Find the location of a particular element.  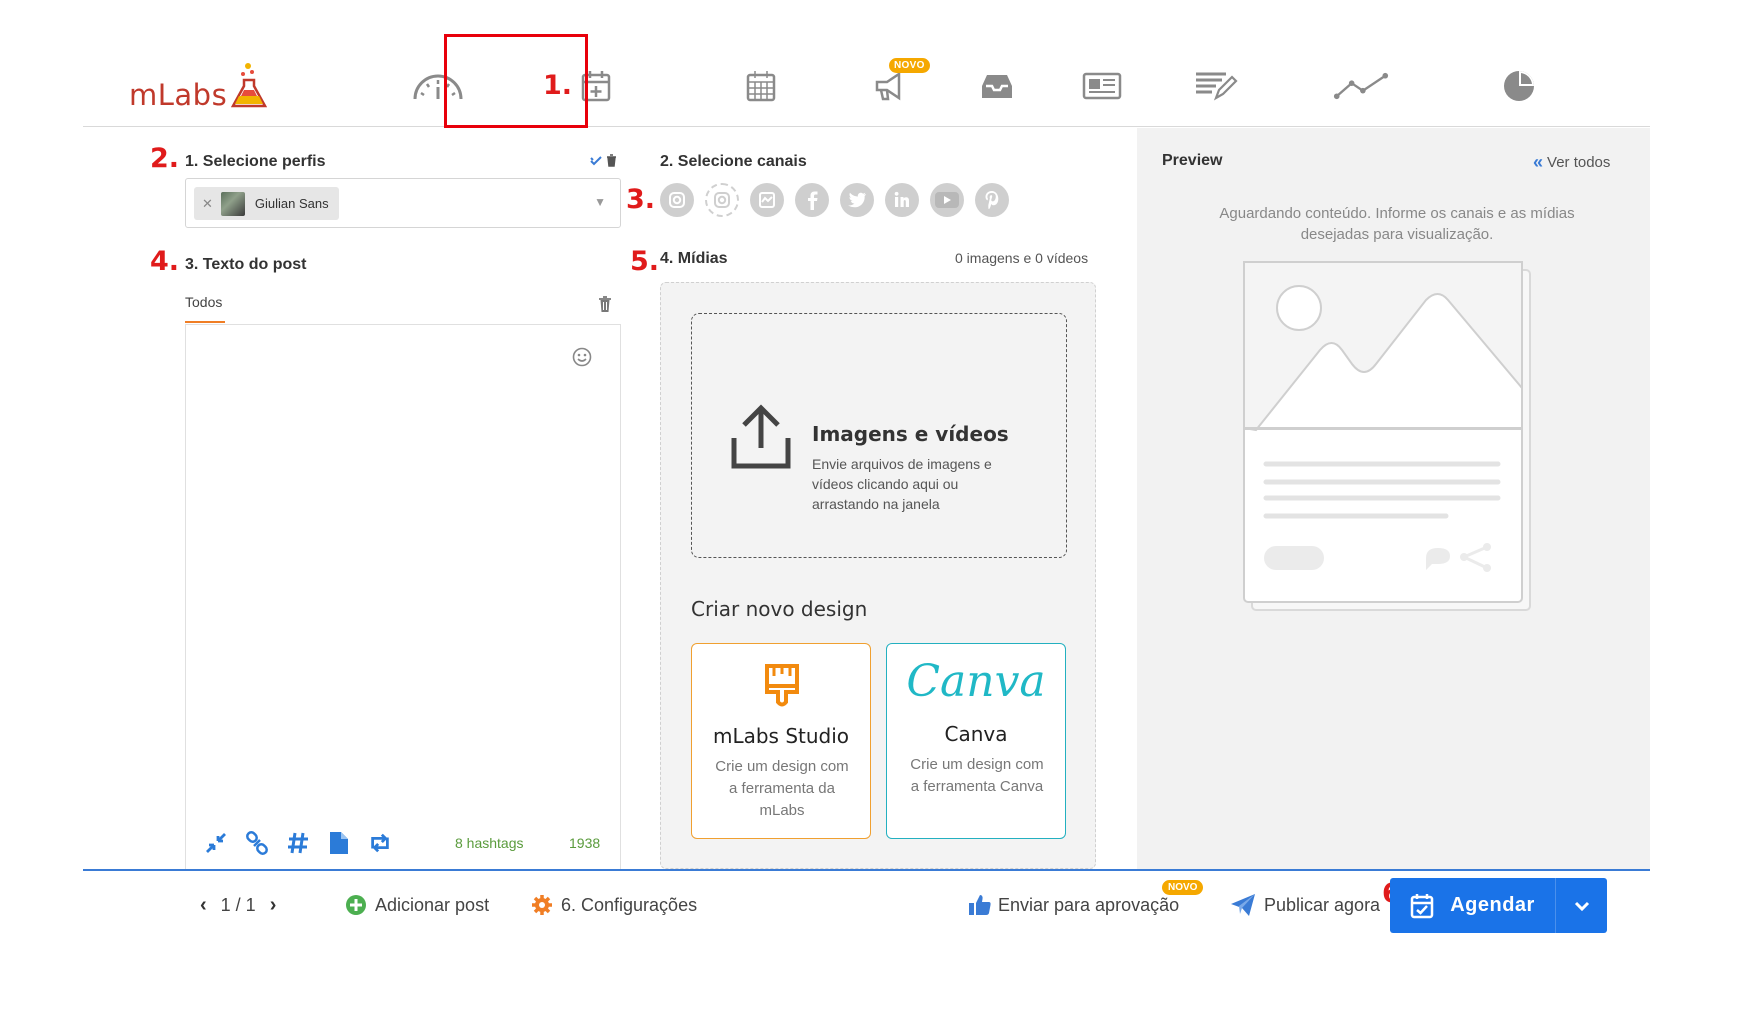

channel-facebook is located at coordinates (812, 200).